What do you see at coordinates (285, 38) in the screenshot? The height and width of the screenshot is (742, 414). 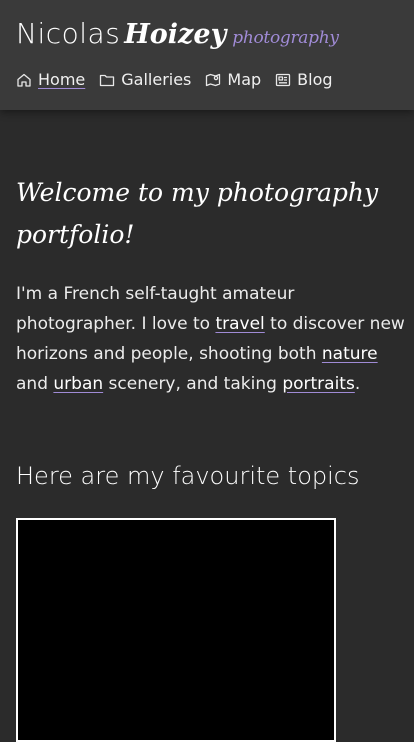 I see `brand-tagline: photography` at bounding box center [285, 38].